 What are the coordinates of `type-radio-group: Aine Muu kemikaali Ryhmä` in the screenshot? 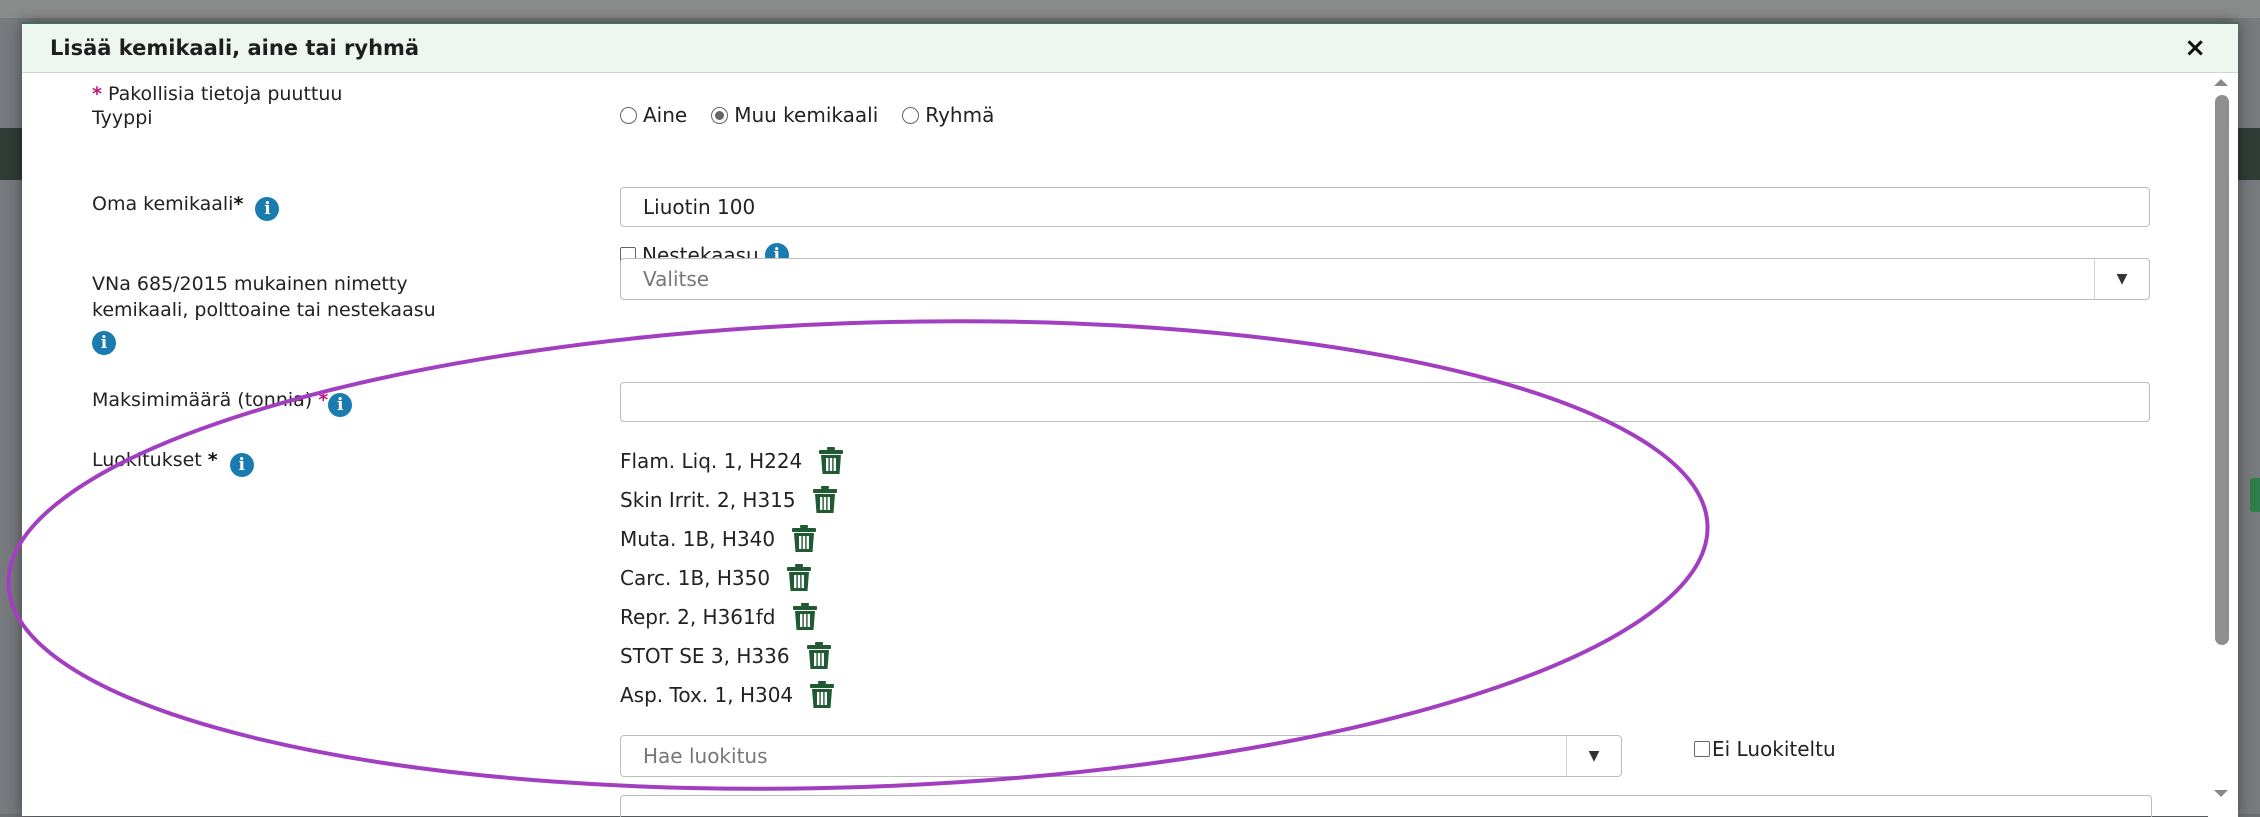 It's located at (814, 115).